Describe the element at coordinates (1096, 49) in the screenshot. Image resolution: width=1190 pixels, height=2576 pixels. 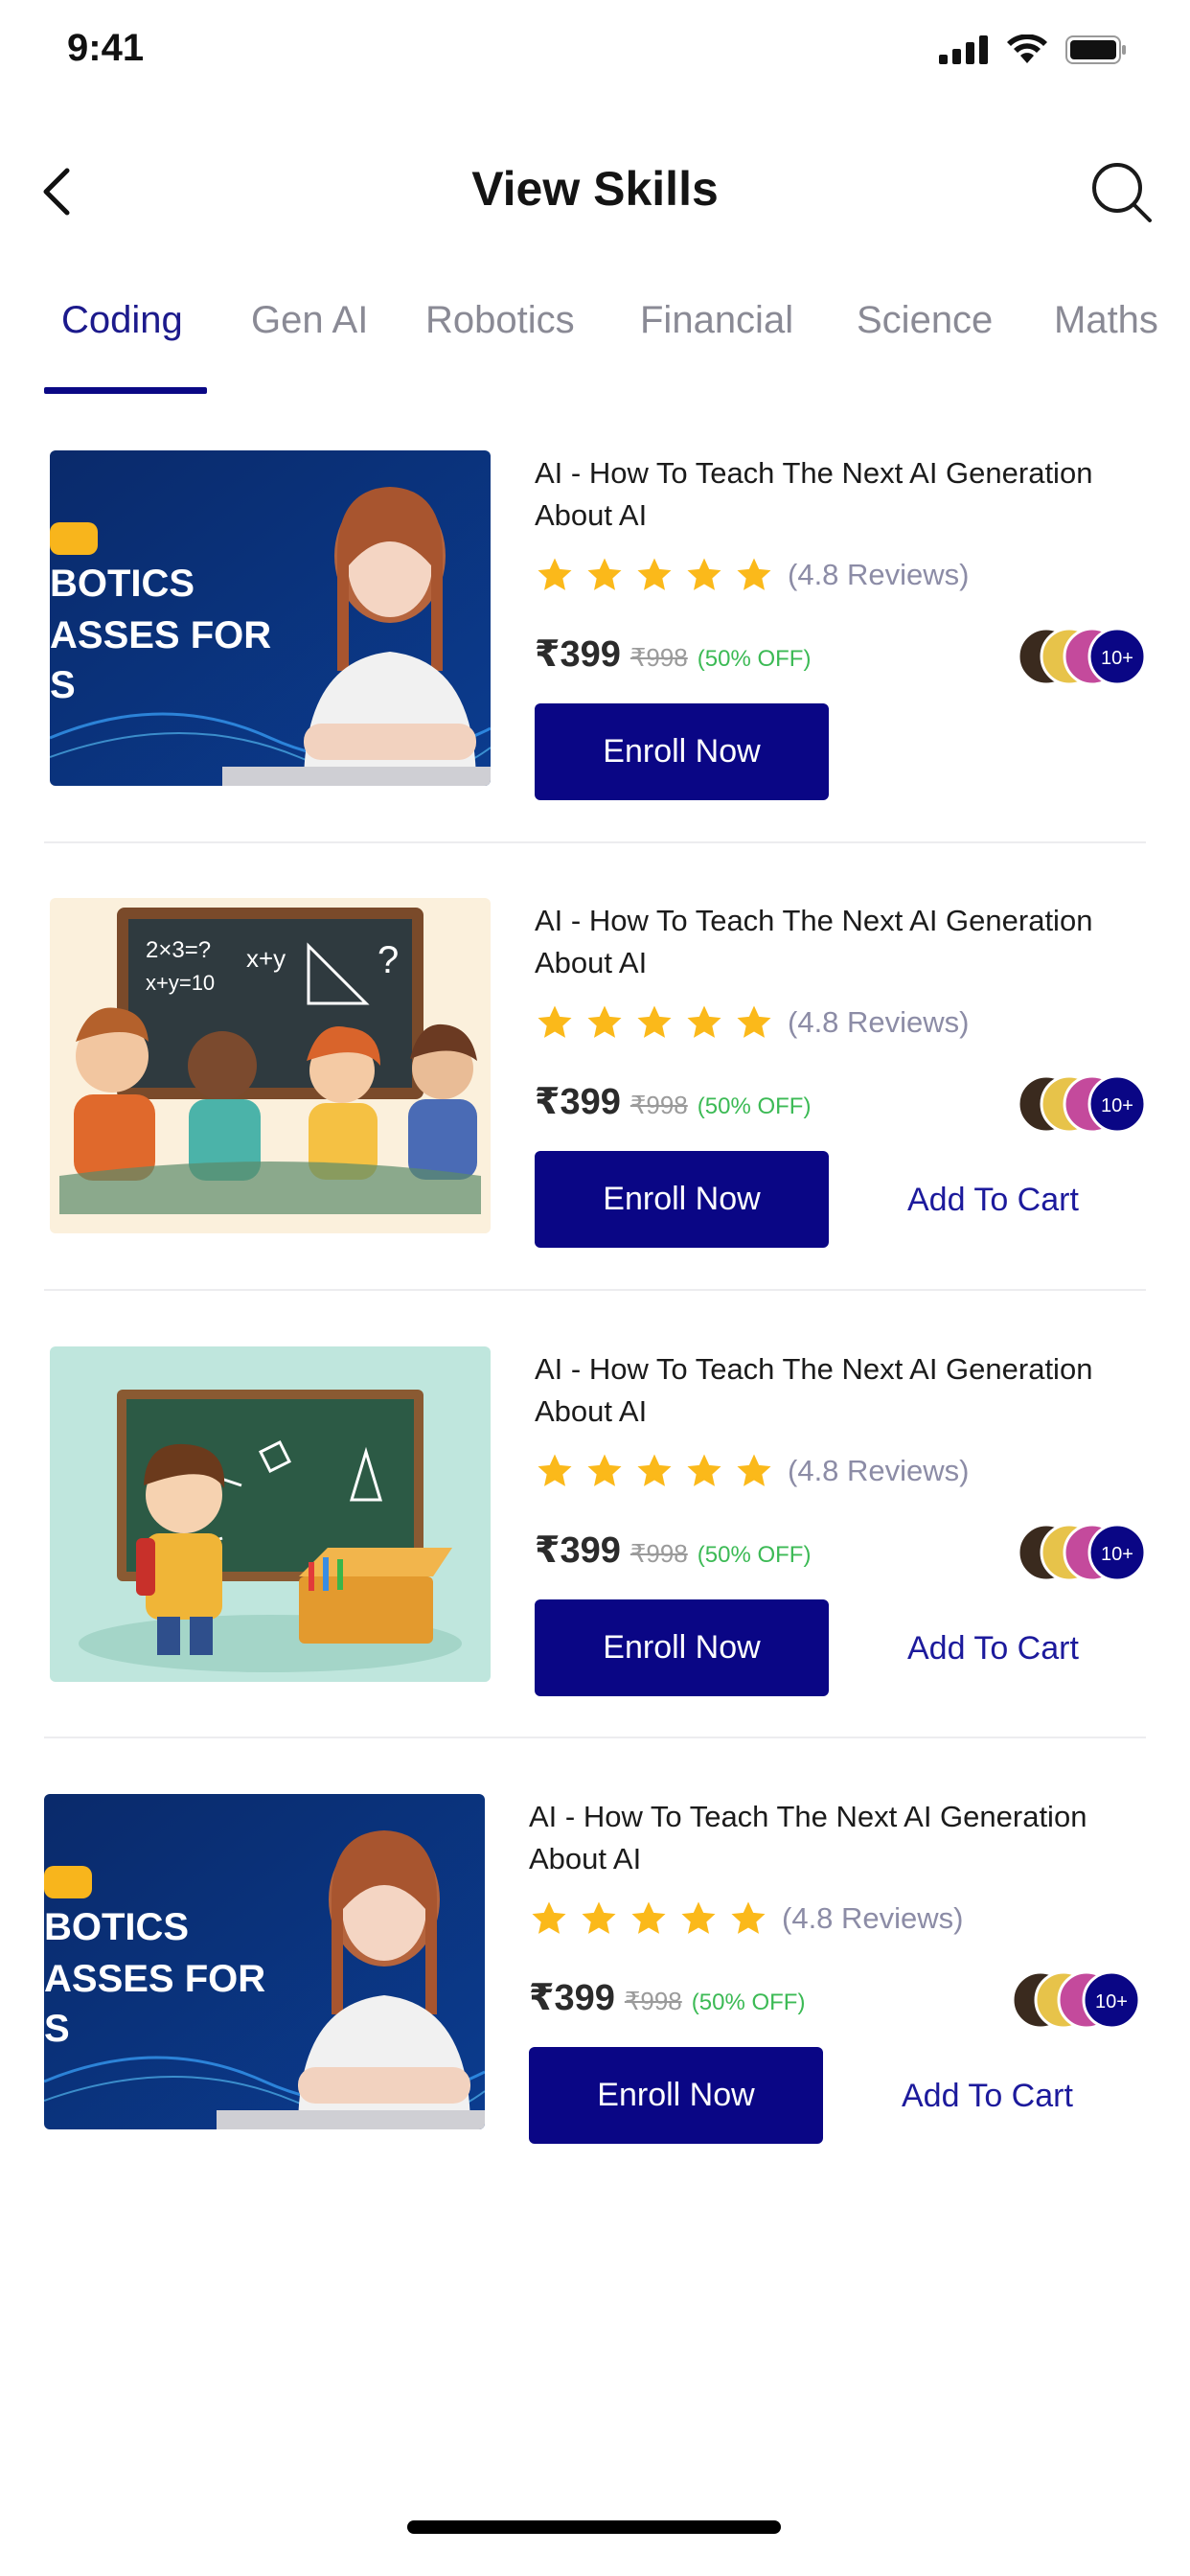
I see `battery-icon` at that location.